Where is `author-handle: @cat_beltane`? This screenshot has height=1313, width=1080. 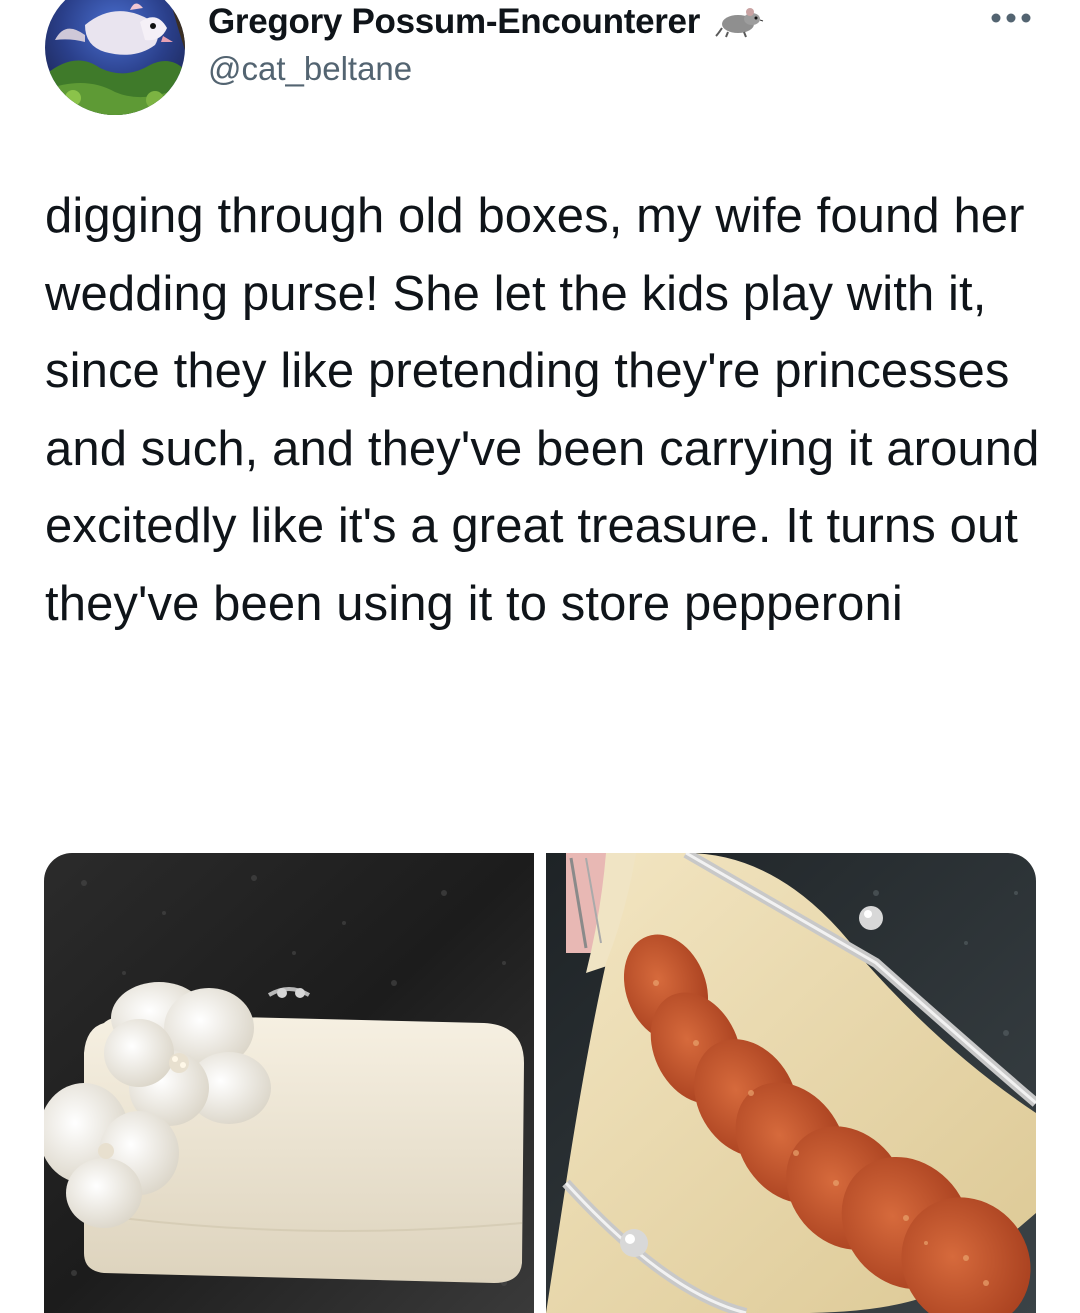
author-handle: @cat_beltane is located at coordinates (310, 69).